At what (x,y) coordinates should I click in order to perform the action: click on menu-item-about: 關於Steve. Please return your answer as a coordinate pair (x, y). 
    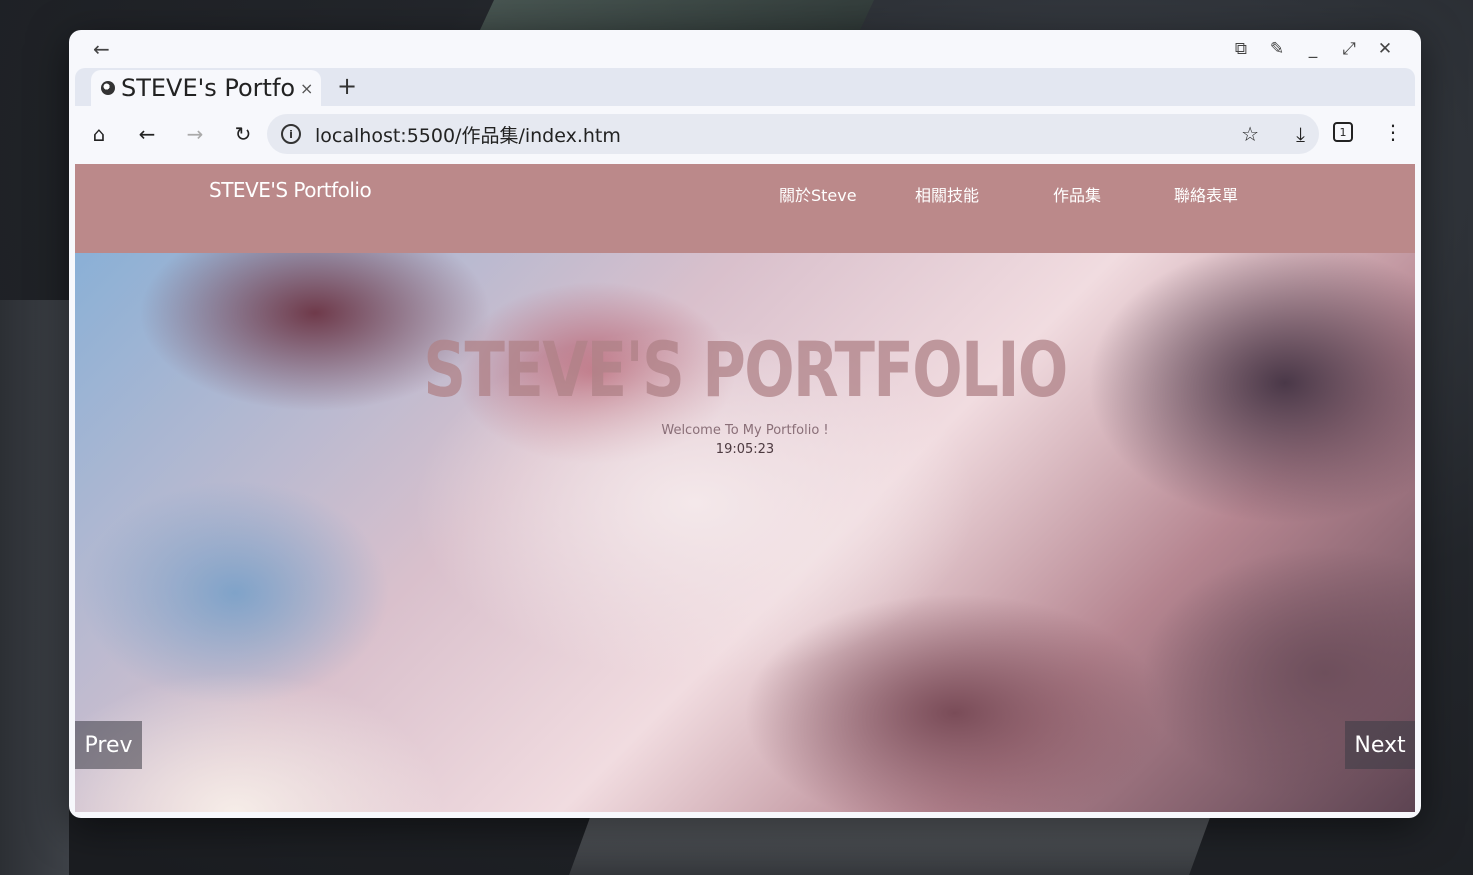
    Looking at the image, I should click on (847, 194).